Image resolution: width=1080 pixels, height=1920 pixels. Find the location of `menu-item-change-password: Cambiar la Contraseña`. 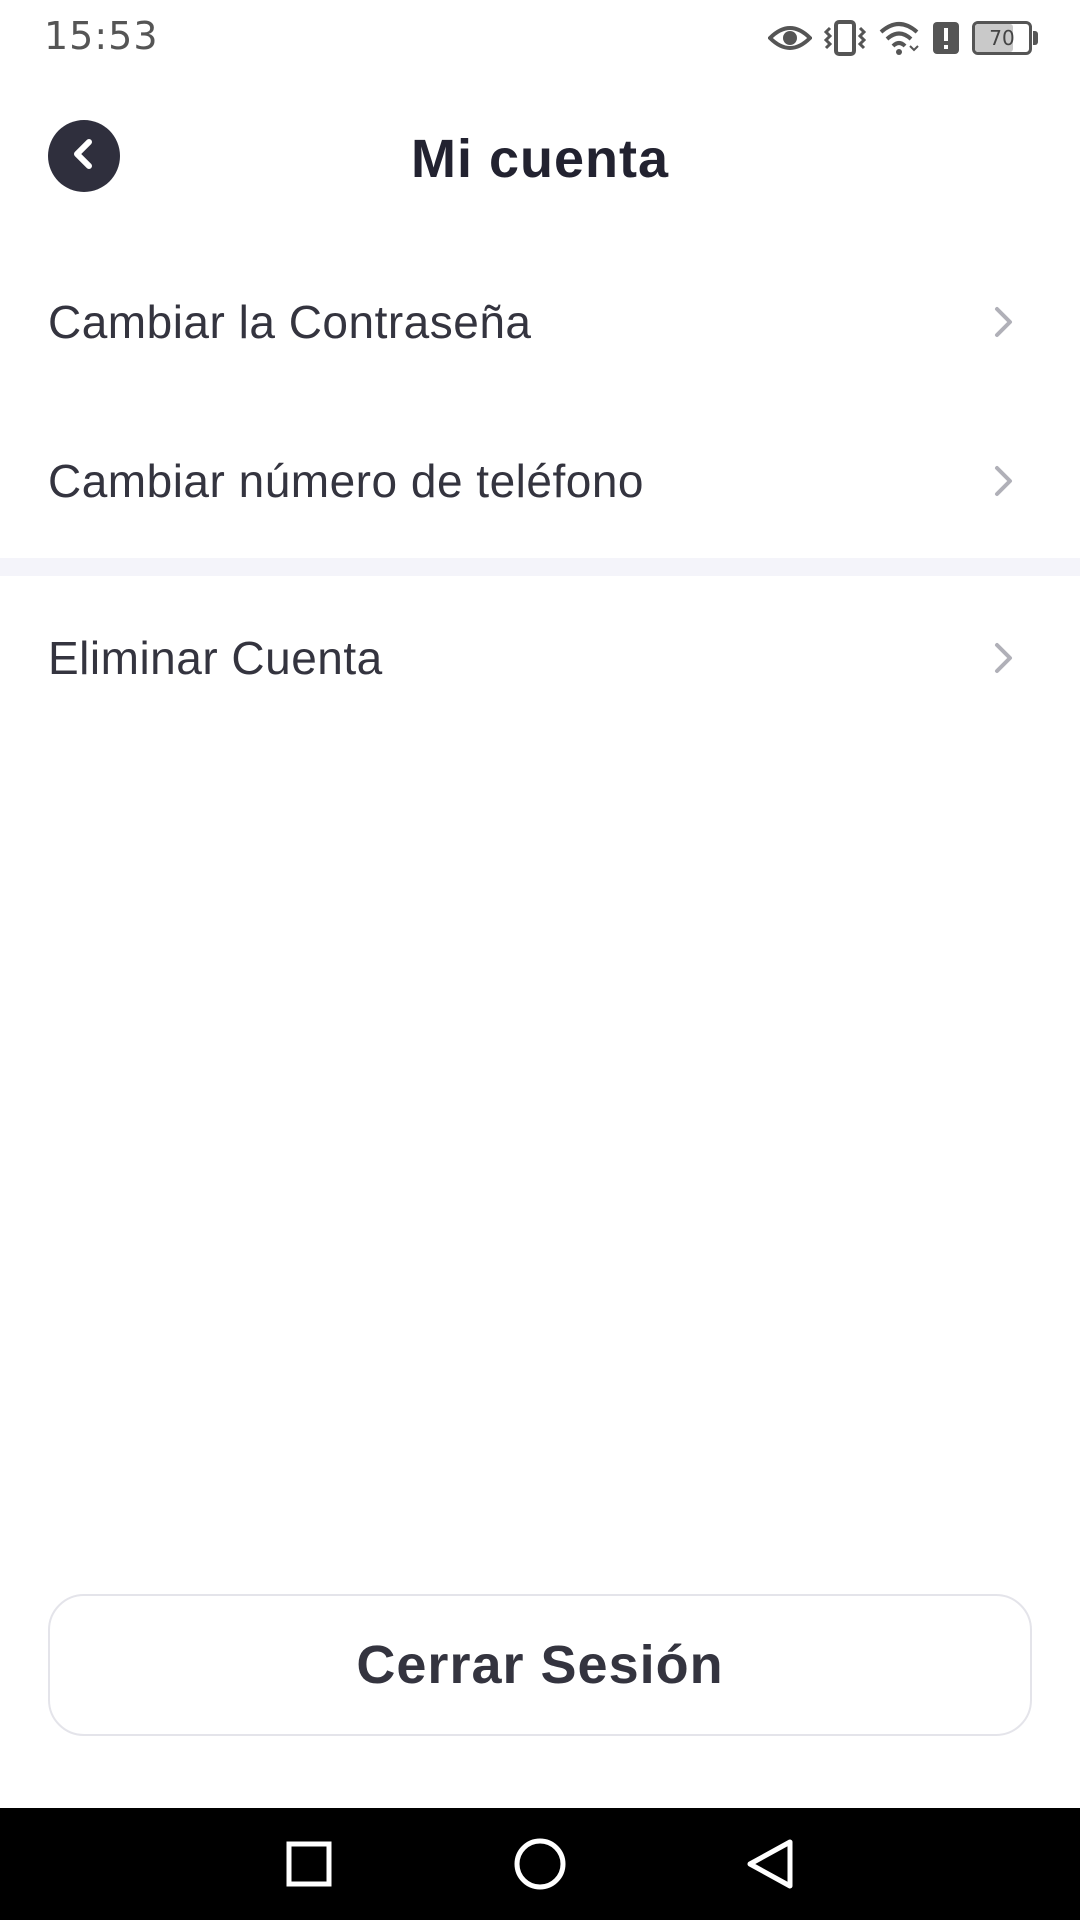

menu-item-change-password: Cambiar la Contraseña is located at coordinates (540, 322).